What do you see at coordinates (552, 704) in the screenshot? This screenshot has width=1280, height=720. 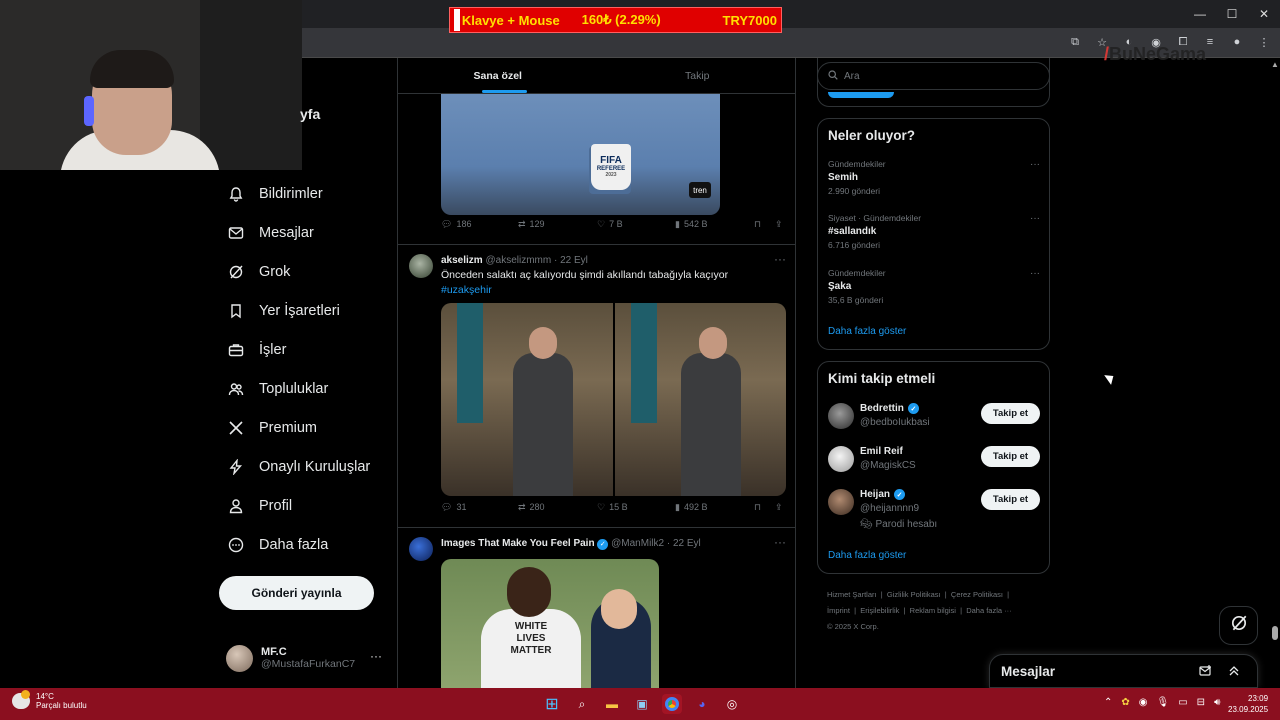 I see `windows-start-icon: ⊞` at bounding box center [552, 704].